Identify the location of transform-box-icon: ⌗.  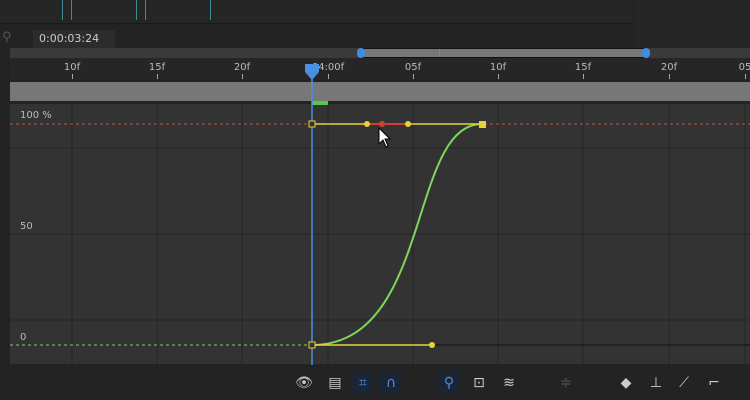
(363, 383).